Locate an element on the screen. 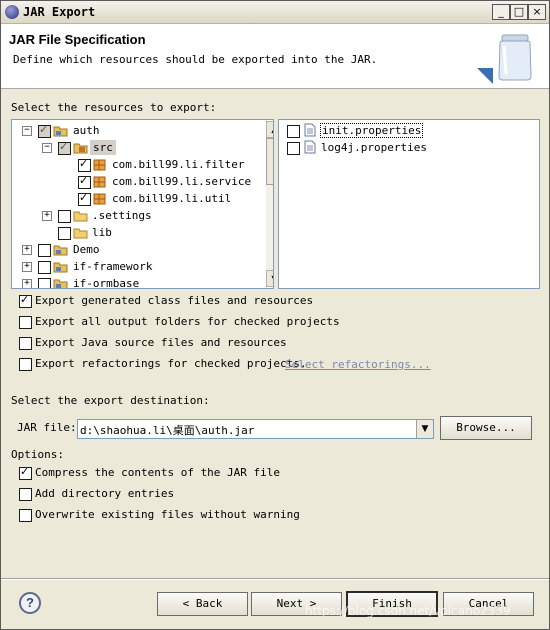 Image resolution: width=550 pixels, height=630 pixels. jar-file-combo: d:\shaohua.li\桌面\auth.jar ▼ is located at coordinates (255, 429).